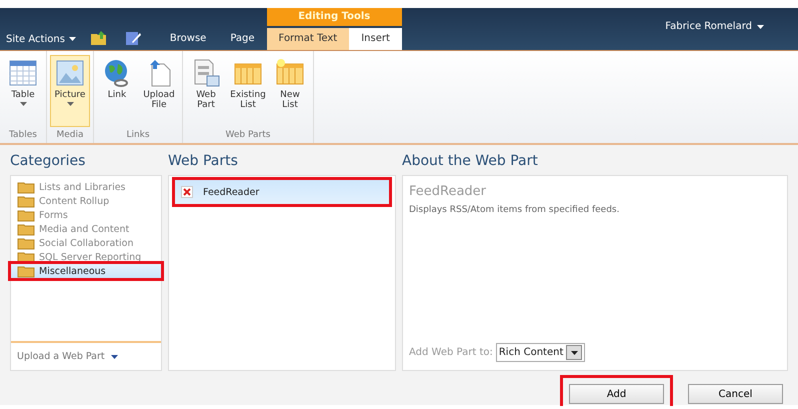 The image size is (798, 409). Describe the element at coordinates (41, 39) in the screenshot. I see `site-actions-menu: Site Actions` at that location.